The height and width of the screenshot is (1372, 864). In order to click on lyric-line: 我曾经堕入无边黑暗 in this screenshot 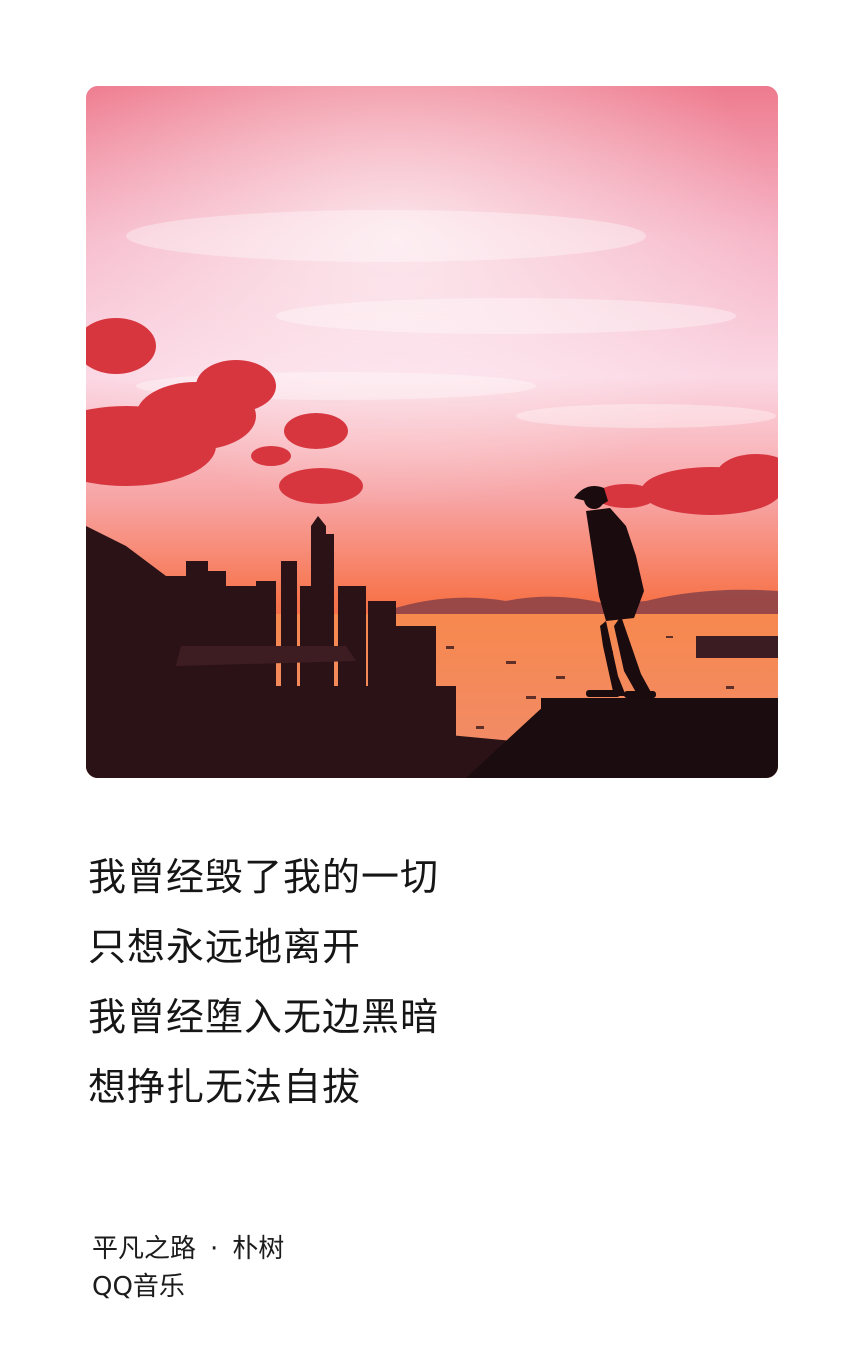, I will do `click(264, 1017)`.